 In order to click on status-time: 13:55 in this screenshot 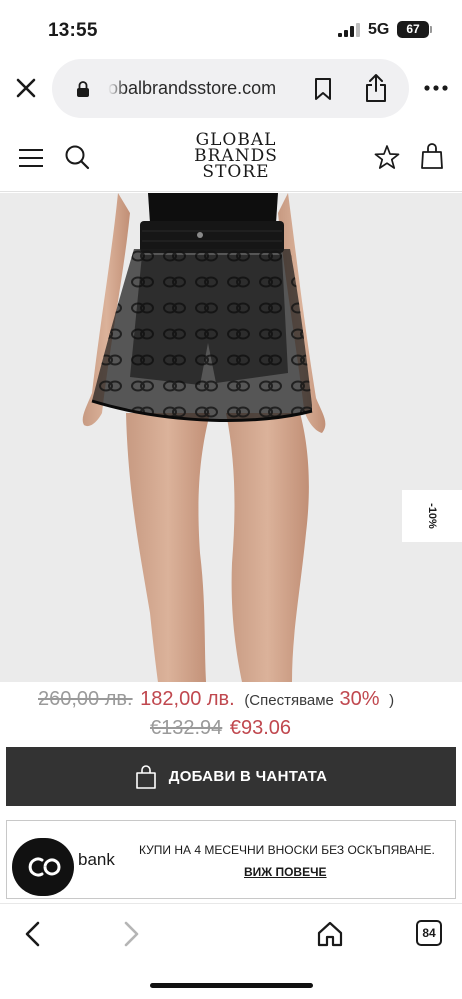, I will do `click(73, 30)`.